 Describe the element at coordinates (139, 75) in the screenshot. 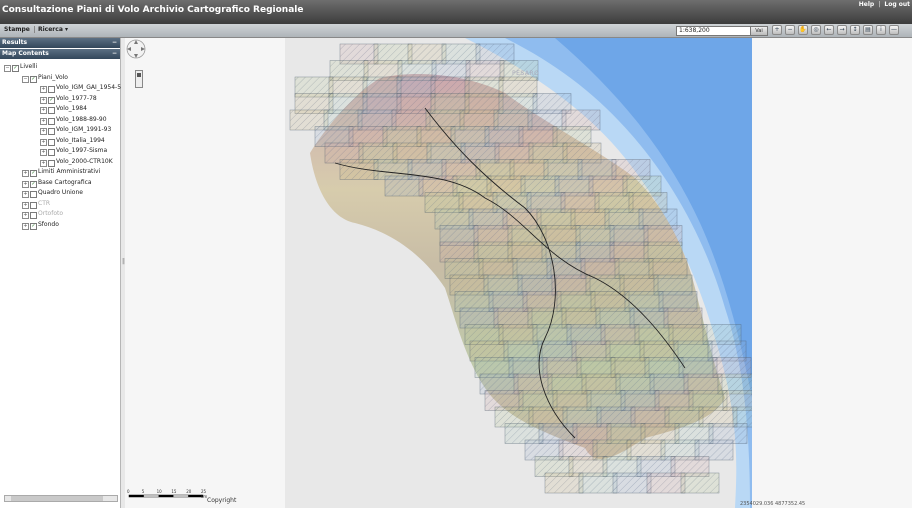

I see `zoom-handle` at that location.